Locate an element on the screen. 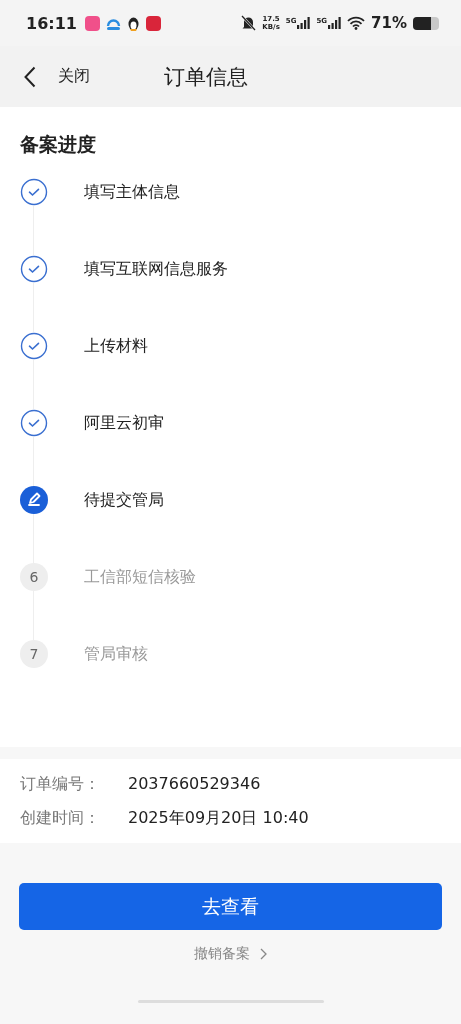 The width and height of the screenshot is (461, 1024). penguin-icon is located at coordinates (133, 23).